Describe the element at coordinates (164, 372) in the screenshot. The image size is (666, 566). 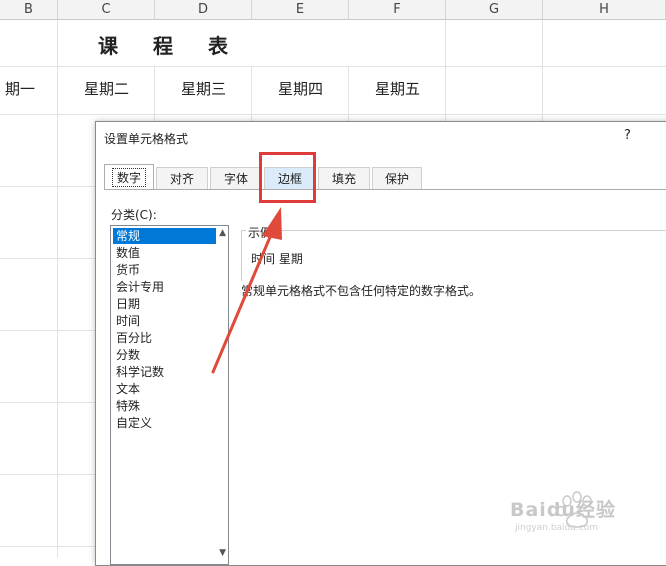
I see `list-item: 科学记数` at that location.